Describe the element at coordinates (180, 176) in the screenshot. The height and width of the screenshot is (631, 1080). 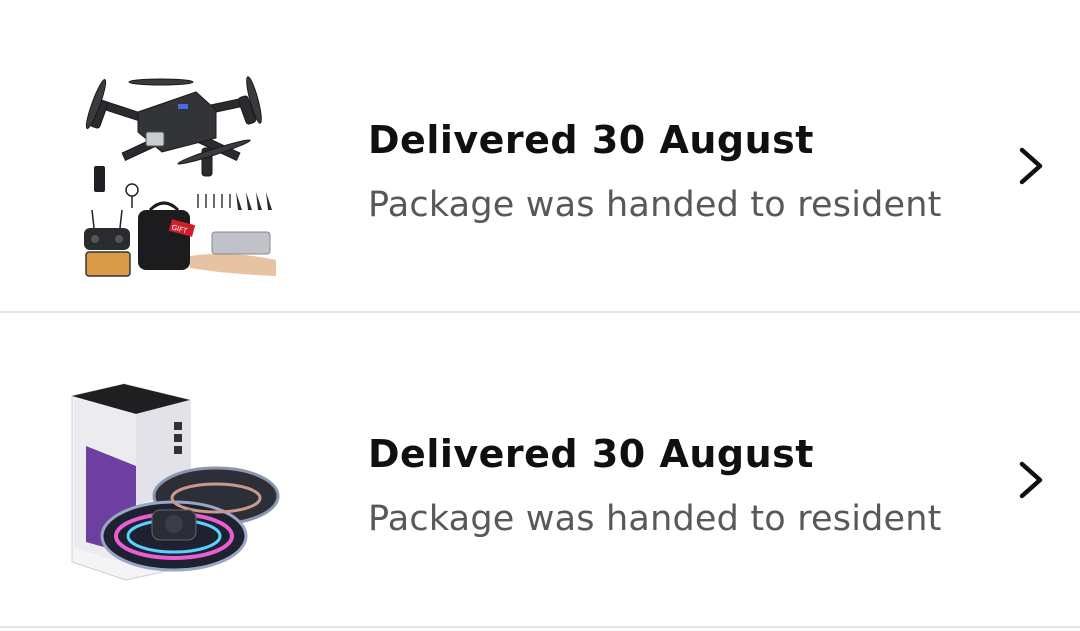
I see `product-image-drone: GIFT` at that location.